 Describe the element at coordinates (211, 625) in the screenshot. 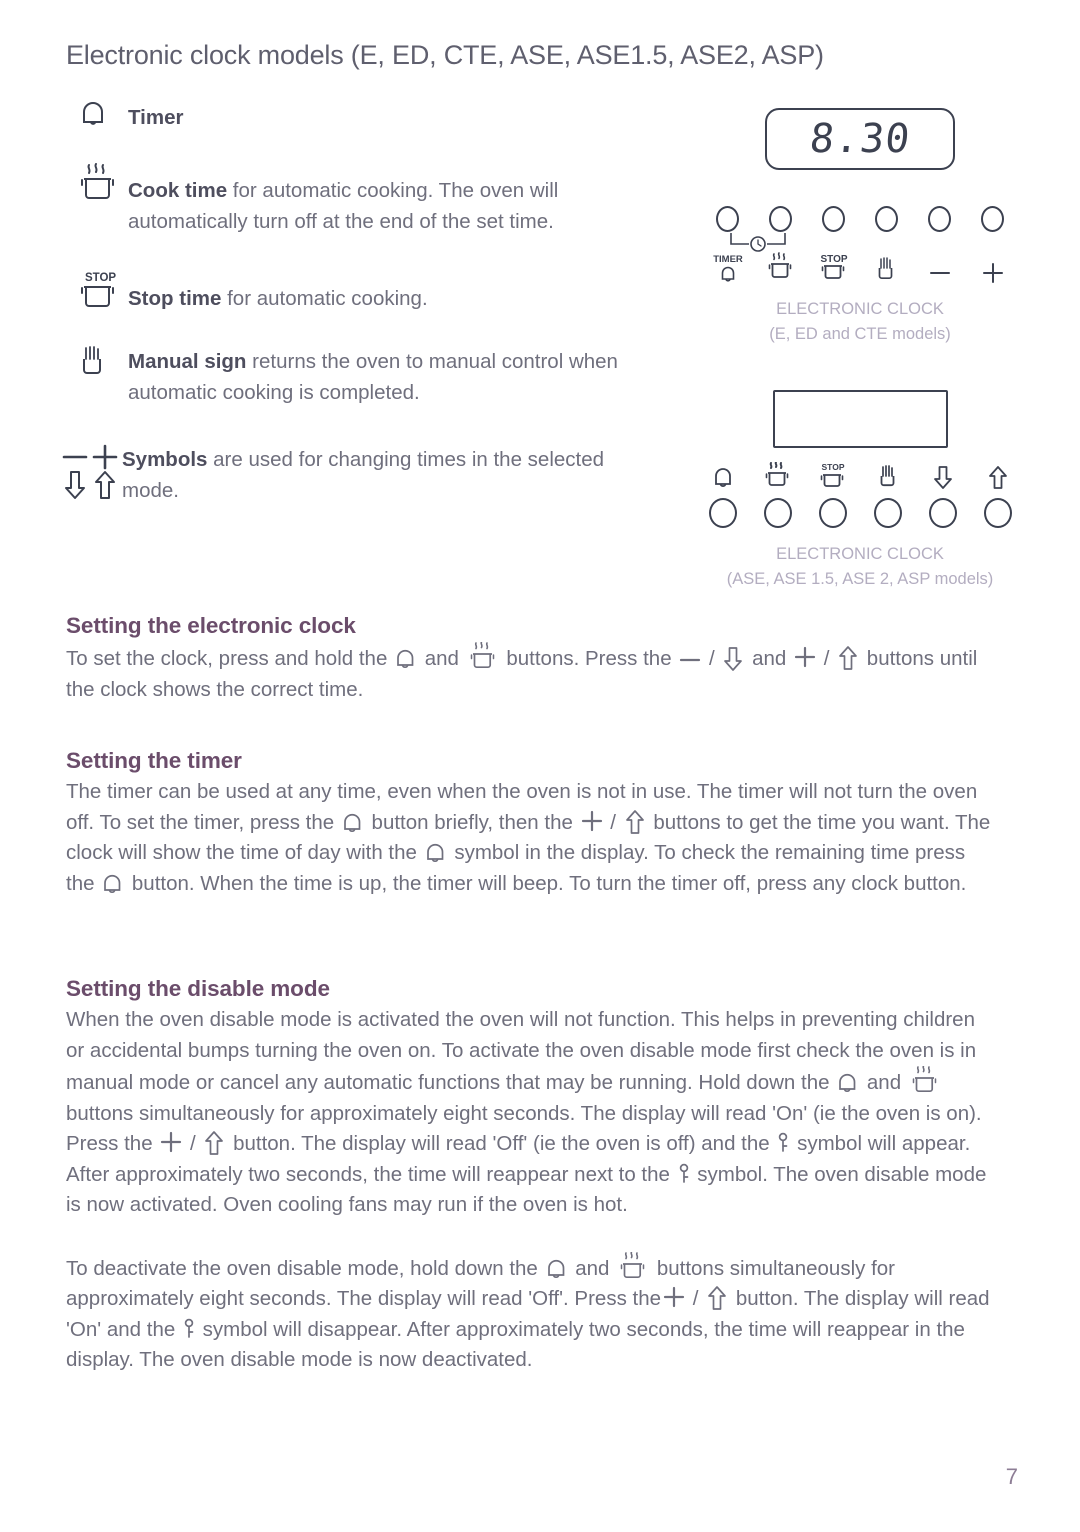

I see `section-heading: Setting the electronic clock` at that location.